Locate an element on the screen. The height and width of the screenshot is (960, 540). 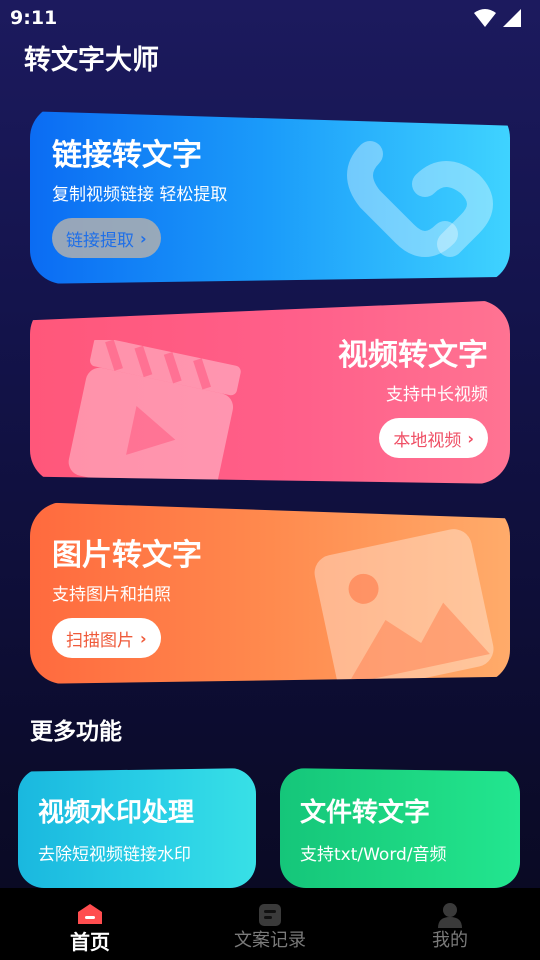
signal-icon is located at coordinates (512, 18).